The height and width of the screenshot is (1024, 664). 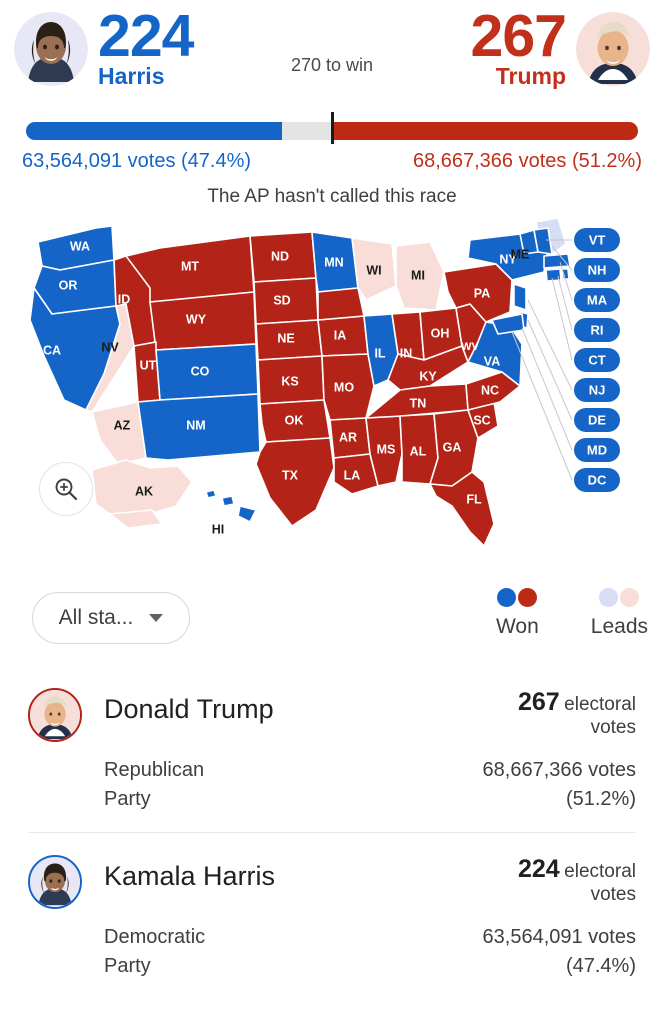 I want to click on svg-text: MA, so click(x=597, y=299).